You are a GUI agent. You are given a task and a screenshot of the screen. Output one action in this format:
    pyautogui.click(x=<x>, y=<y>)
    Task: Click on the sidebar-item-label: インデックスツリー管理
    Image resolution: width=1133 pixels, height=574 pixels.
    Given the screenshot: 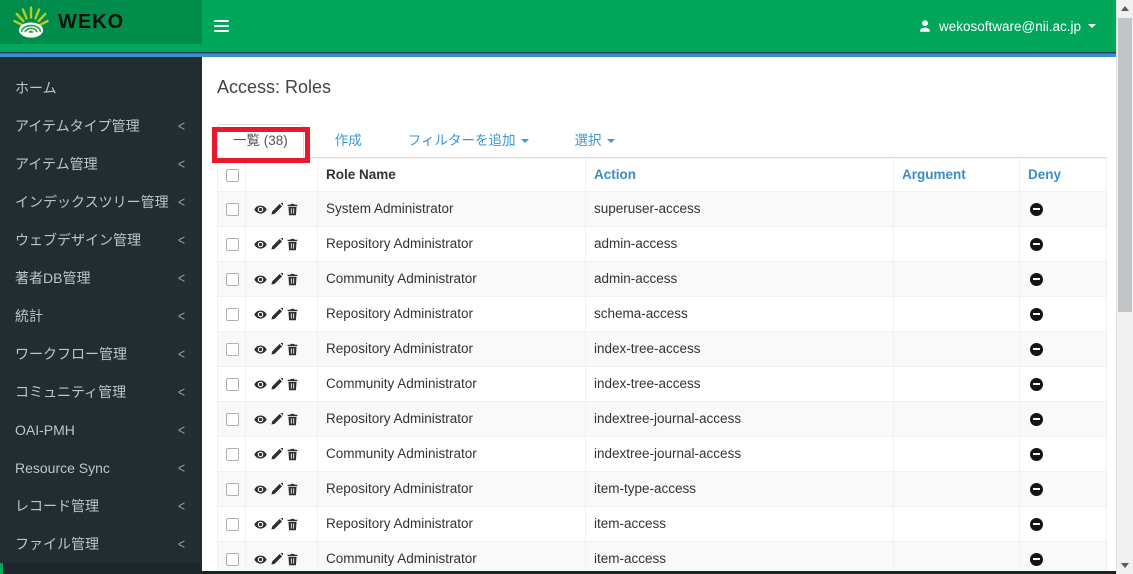 What is the action you would take?
    pyautogui.click(x=92, y=202)
    